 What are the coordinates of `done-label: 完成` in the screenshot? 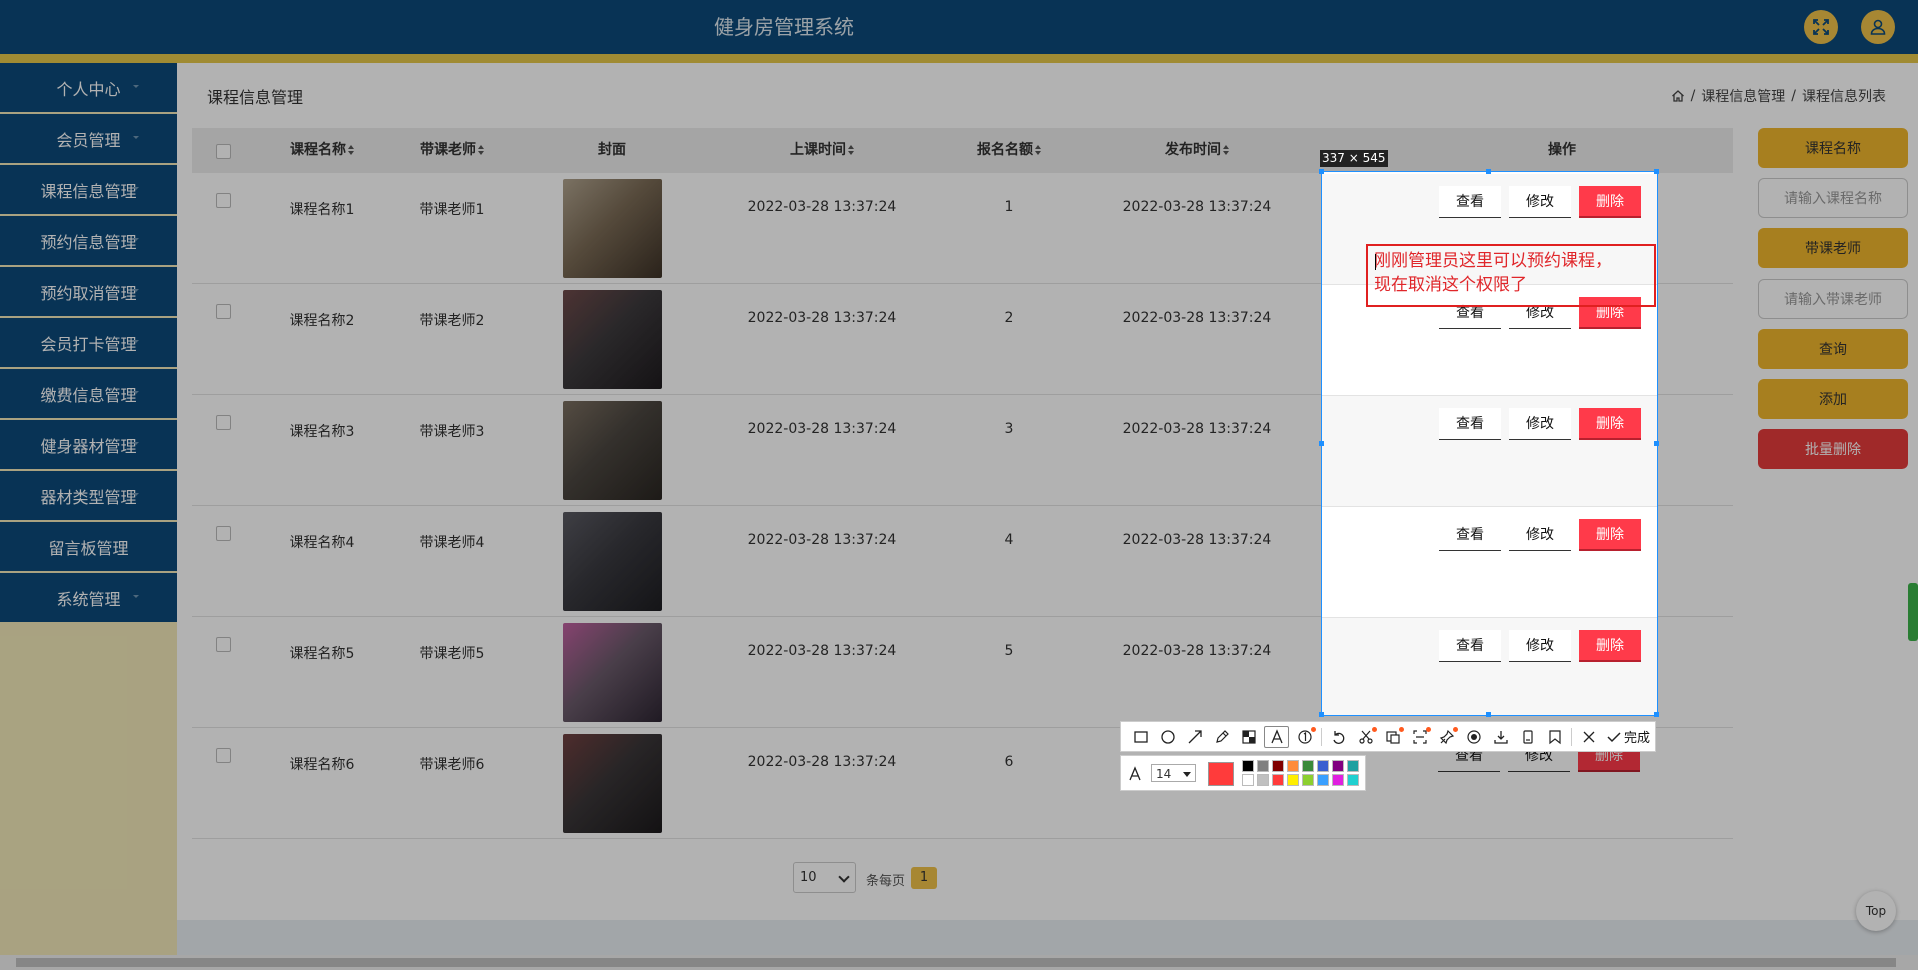 It's located at (1637, 738).